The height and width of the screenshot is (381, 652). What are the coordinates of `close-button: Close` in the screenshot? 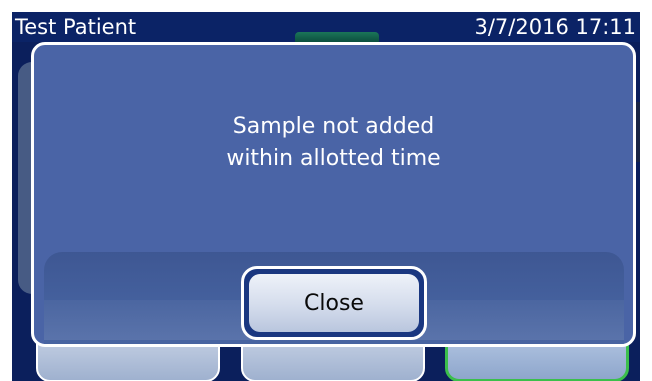 It's located at (334, 303).